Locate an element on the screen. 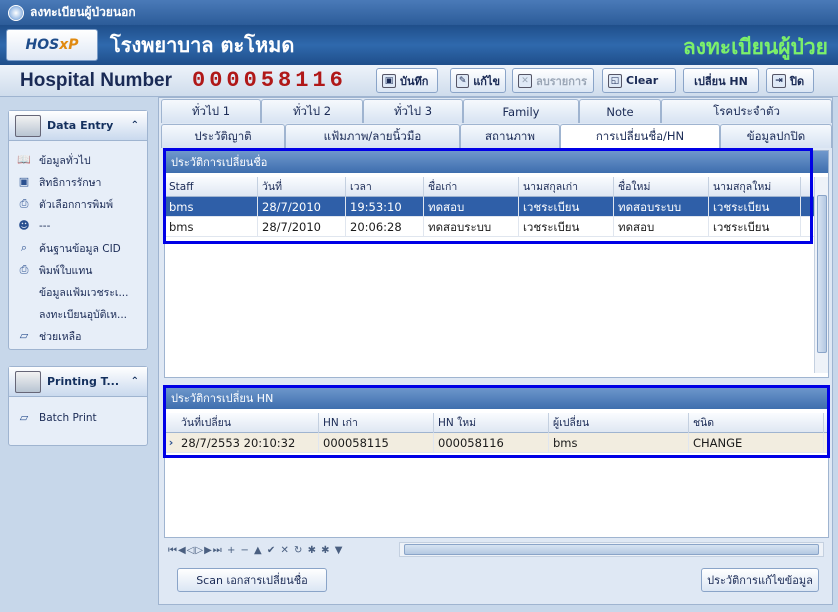 This screenshot has width=838, height=612. tab-chronic-disease: โรคประจำตัว is located at coordinates (746, 111).